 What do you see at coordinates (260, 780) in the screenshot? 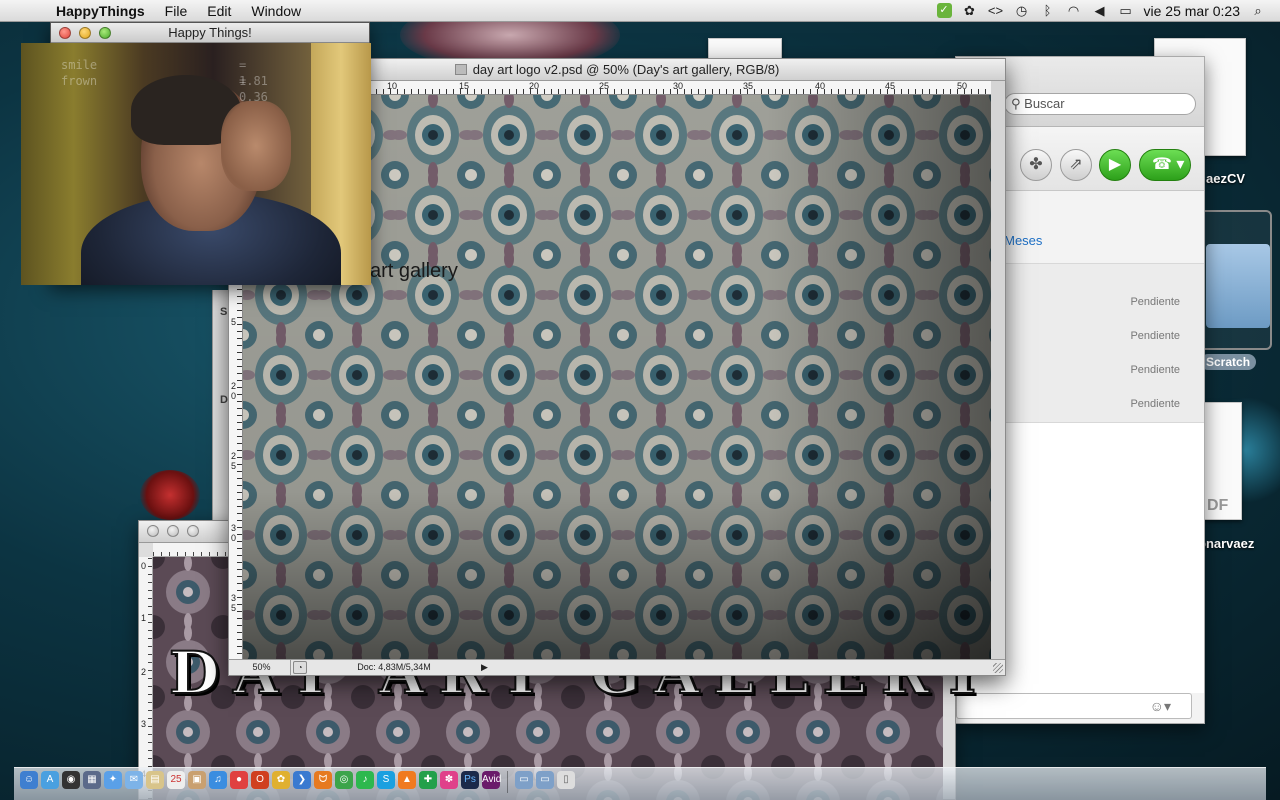
I see `opera-icon: O` at bounding box center [260, 780].